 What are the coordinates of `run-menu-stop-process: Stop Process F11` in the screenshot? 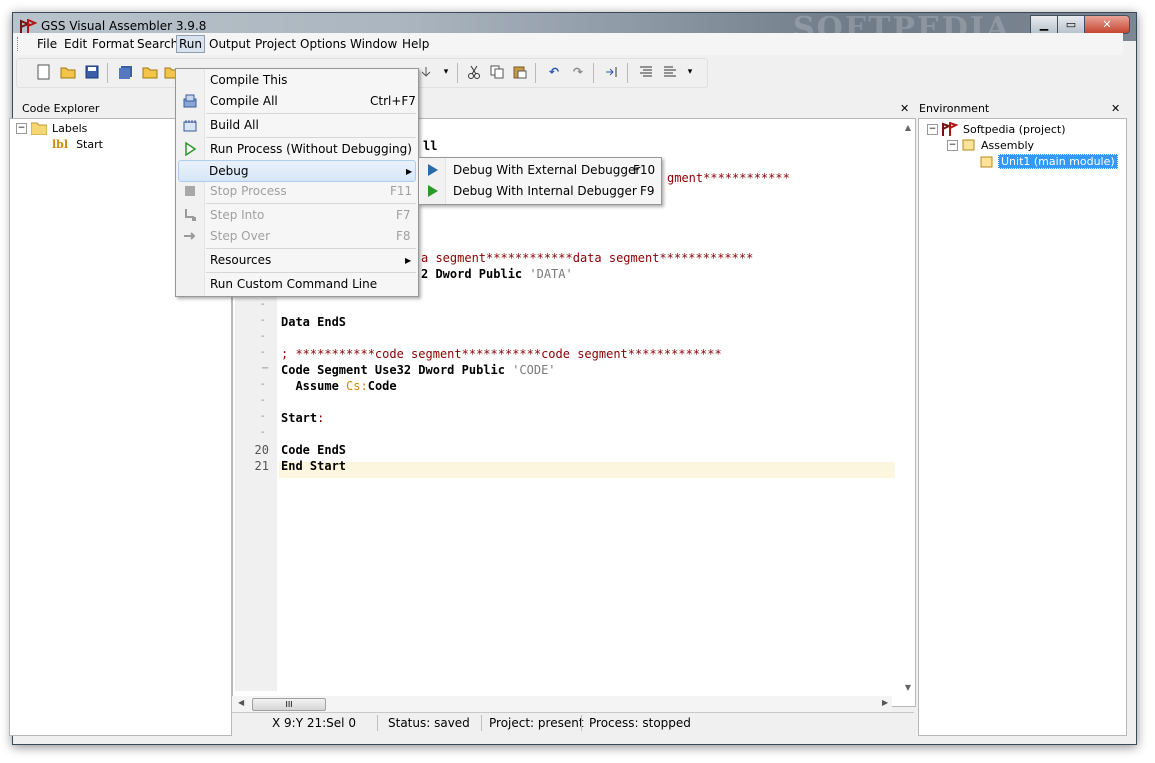 It's located at (296, 191).